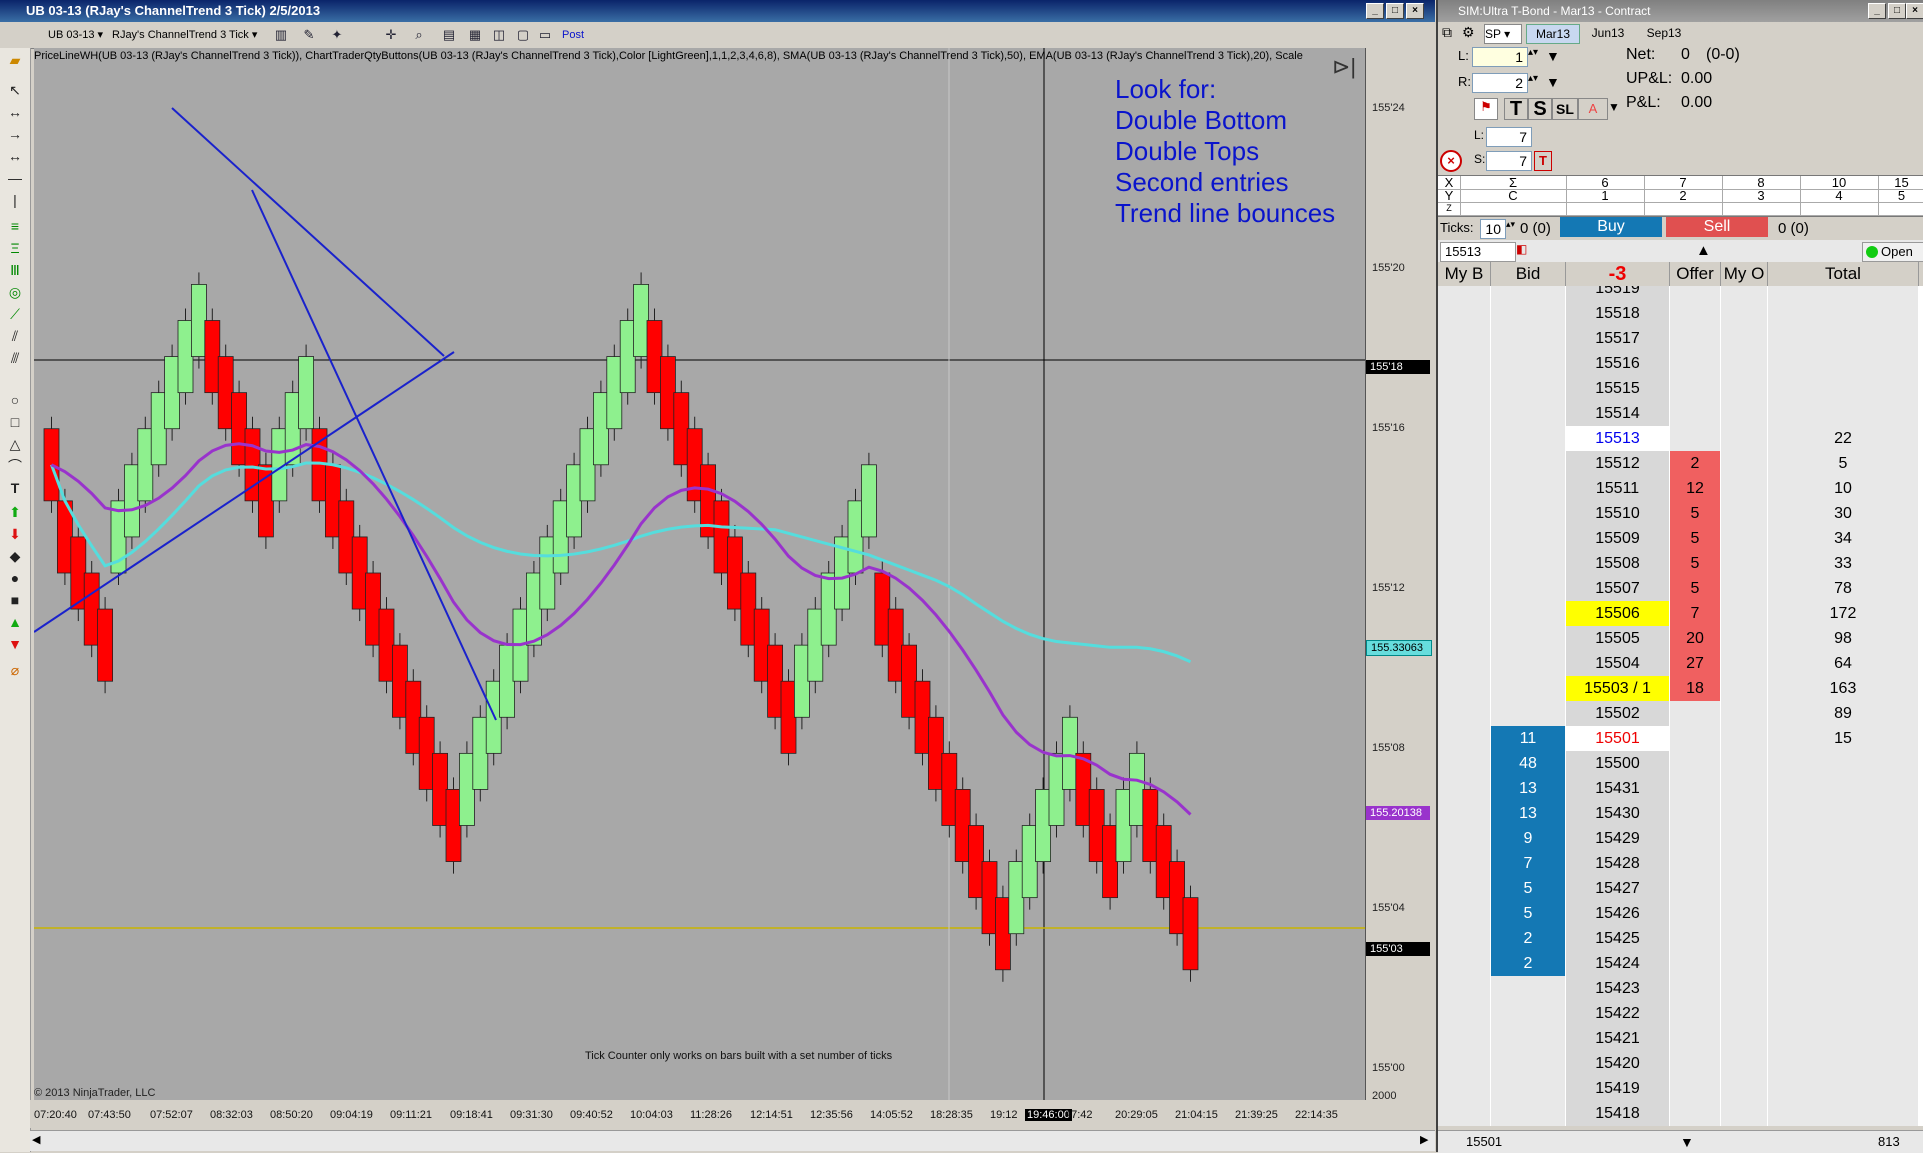  What do you see at coordinates (15, 314) in the screenshot?
I see `fib-fan-icon: ⟋` at bounding box center [15, 314].